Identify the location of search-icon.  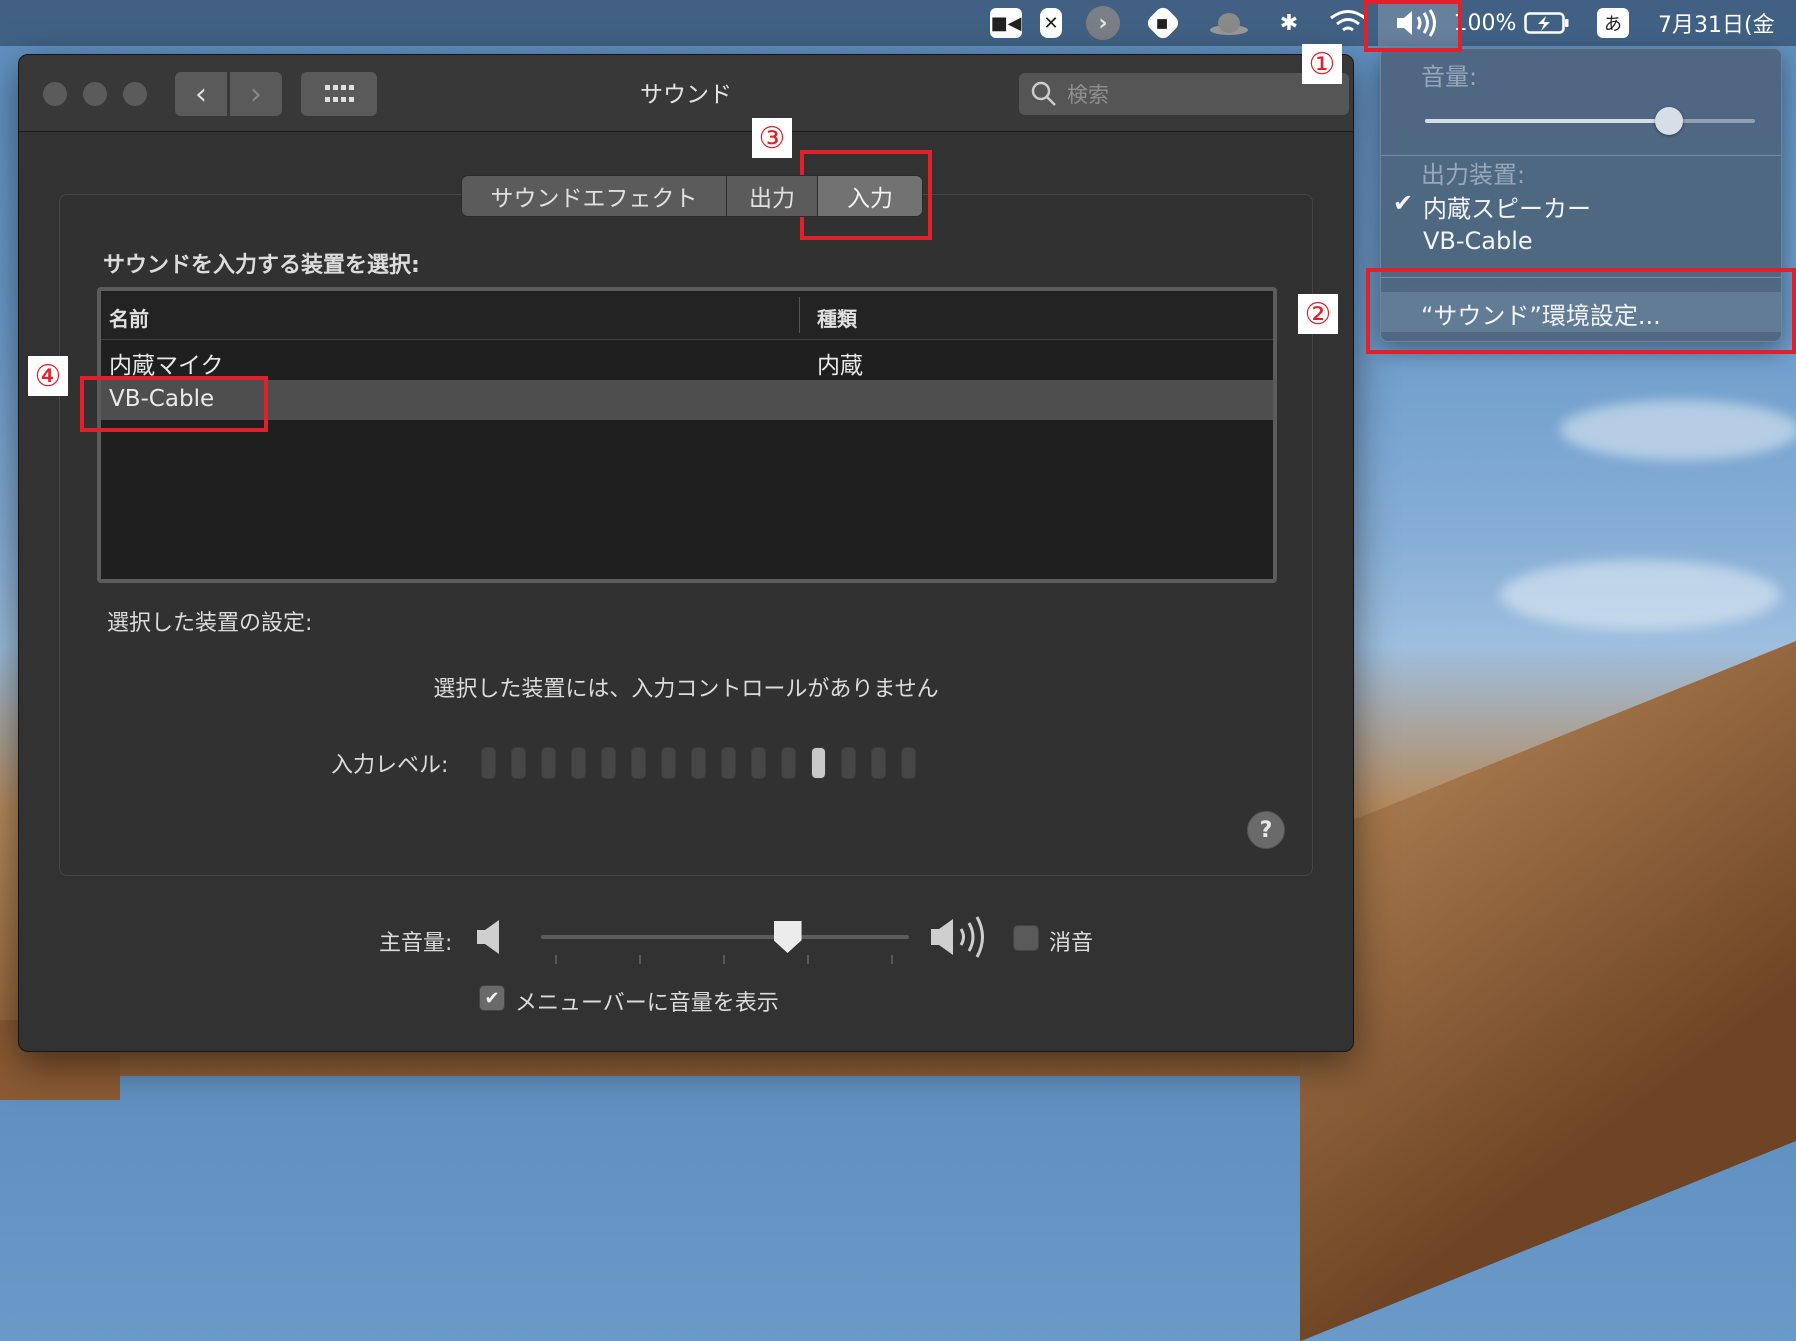
(1043, 93).